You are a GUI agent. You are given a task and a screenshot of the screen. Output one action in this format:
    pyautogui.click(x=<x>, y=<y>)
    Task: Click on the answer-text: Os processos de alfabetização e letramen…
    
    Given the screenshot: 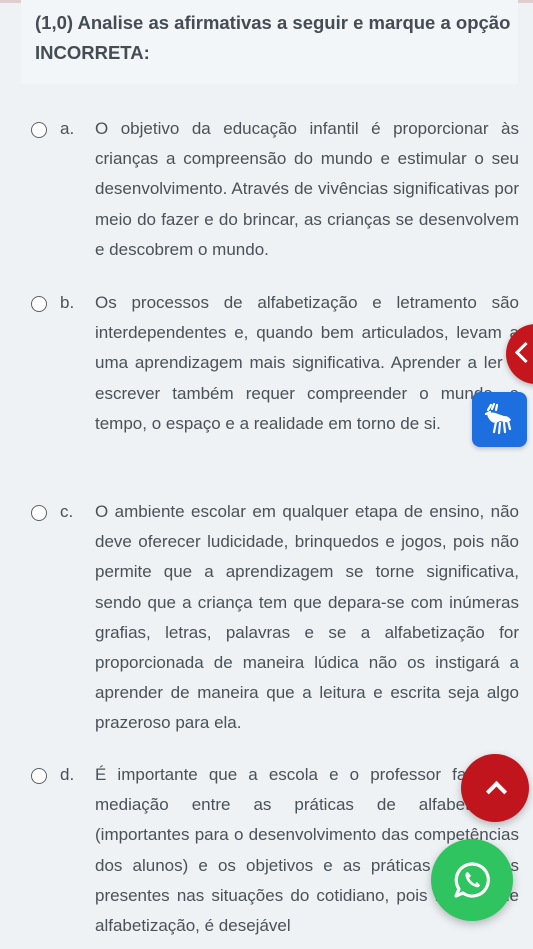 What is the action you would take?
    pyautogui.click(x=307, y=363)
    